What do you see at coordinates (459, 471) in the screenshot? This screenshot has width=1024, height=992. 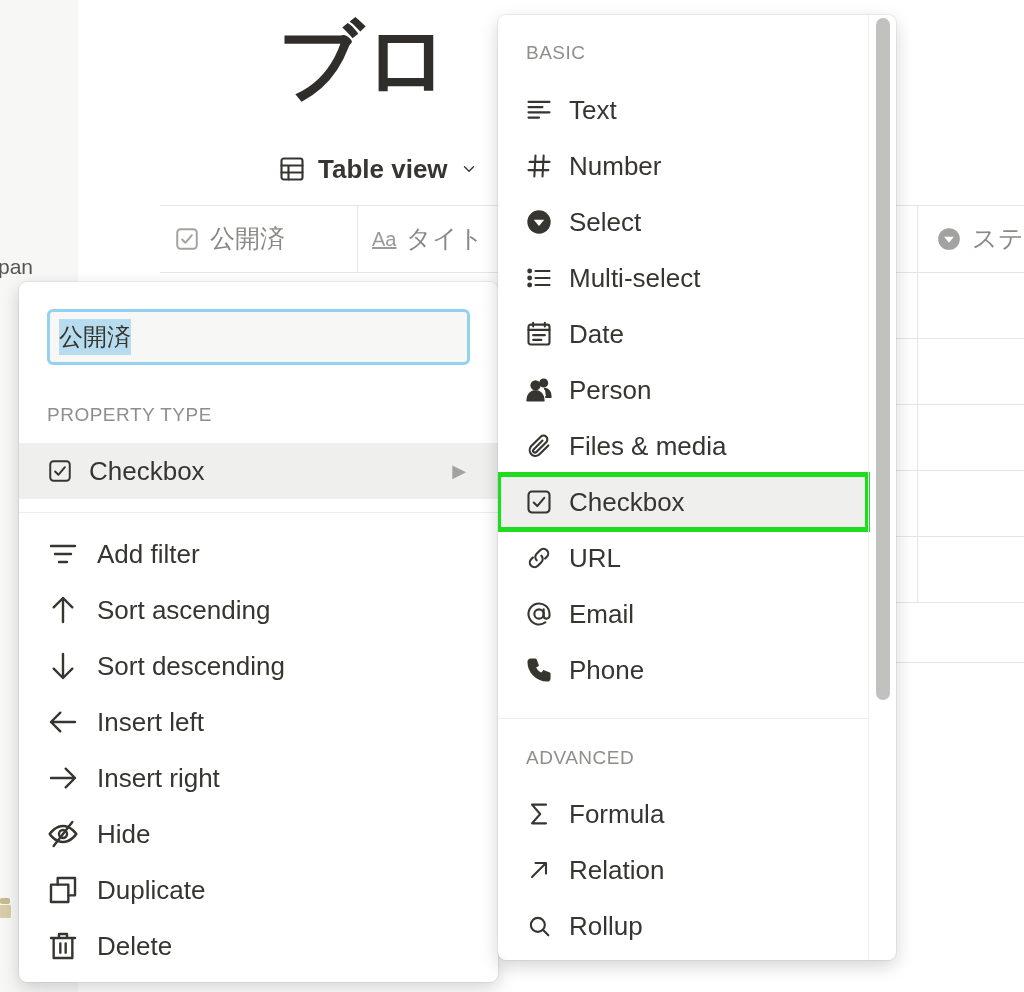 I see `submenu-arrow-icon: ▶` at bounding box center [459, 471].